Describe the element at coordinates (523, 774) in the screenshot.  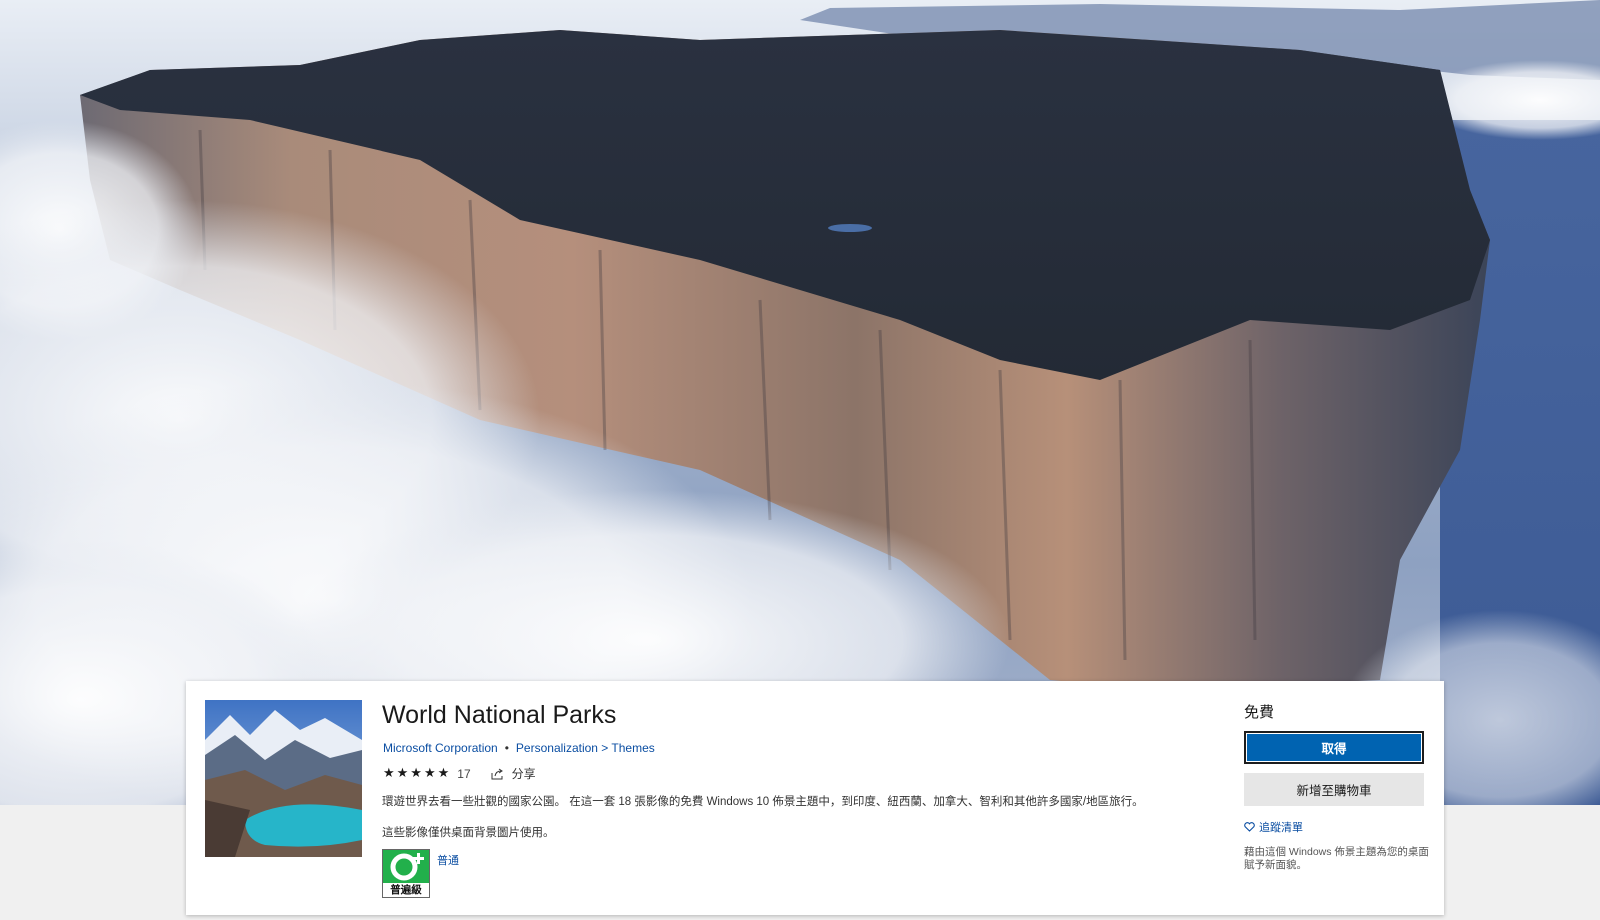
I see `share-label: 分享` at that location.